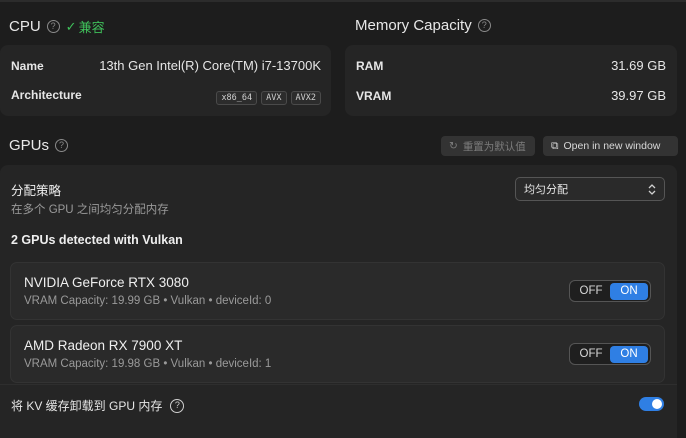 The height and width of the screenshot is (438, 686). I want to click on gpu-name: AMD Radeon RX 7900 XT, so click(103, 345).